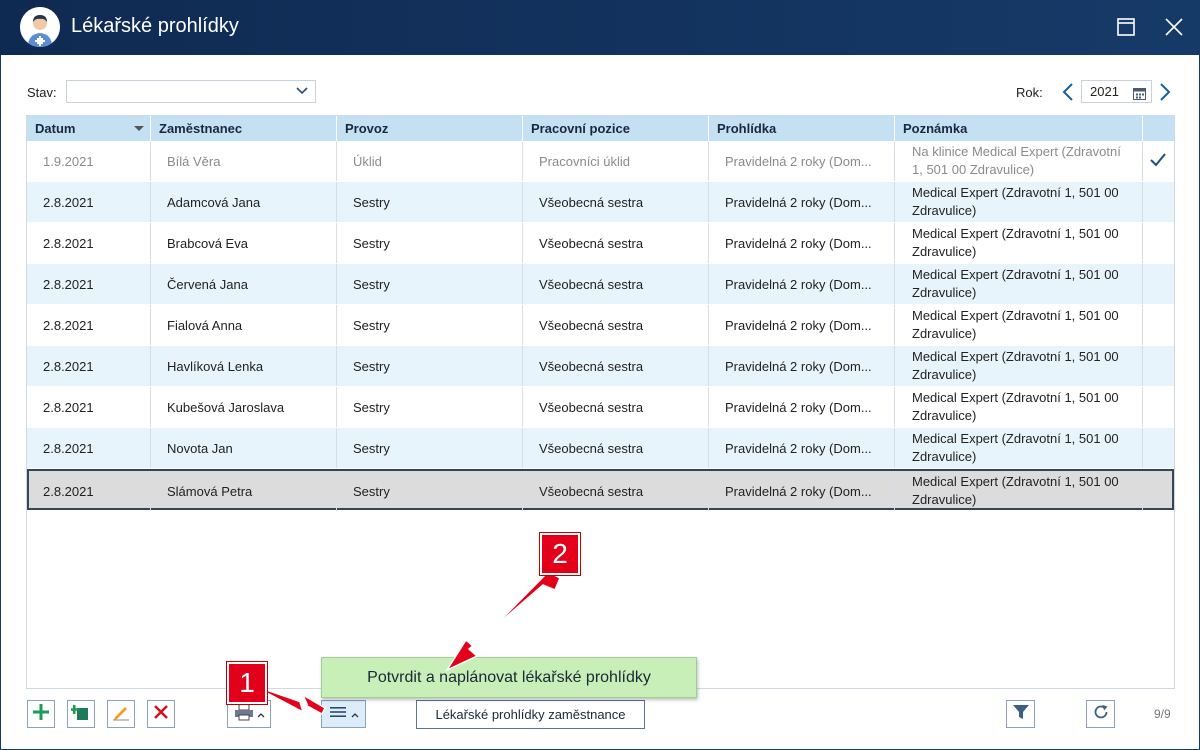 This screenshot has width=1200, height=750. I want to click on add-button, so click(41, 714).